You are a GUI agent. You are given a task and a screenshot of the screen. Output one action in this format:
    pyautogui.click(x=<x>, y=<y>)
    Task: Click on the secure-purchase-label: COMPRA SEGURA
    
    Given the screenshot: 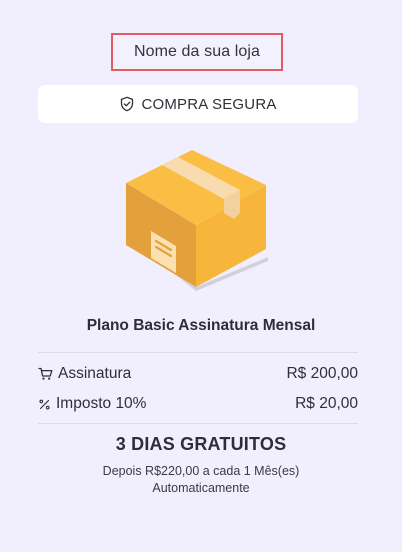 What is the action you would take?
    pyautogui.click(x=209, y=104)
    